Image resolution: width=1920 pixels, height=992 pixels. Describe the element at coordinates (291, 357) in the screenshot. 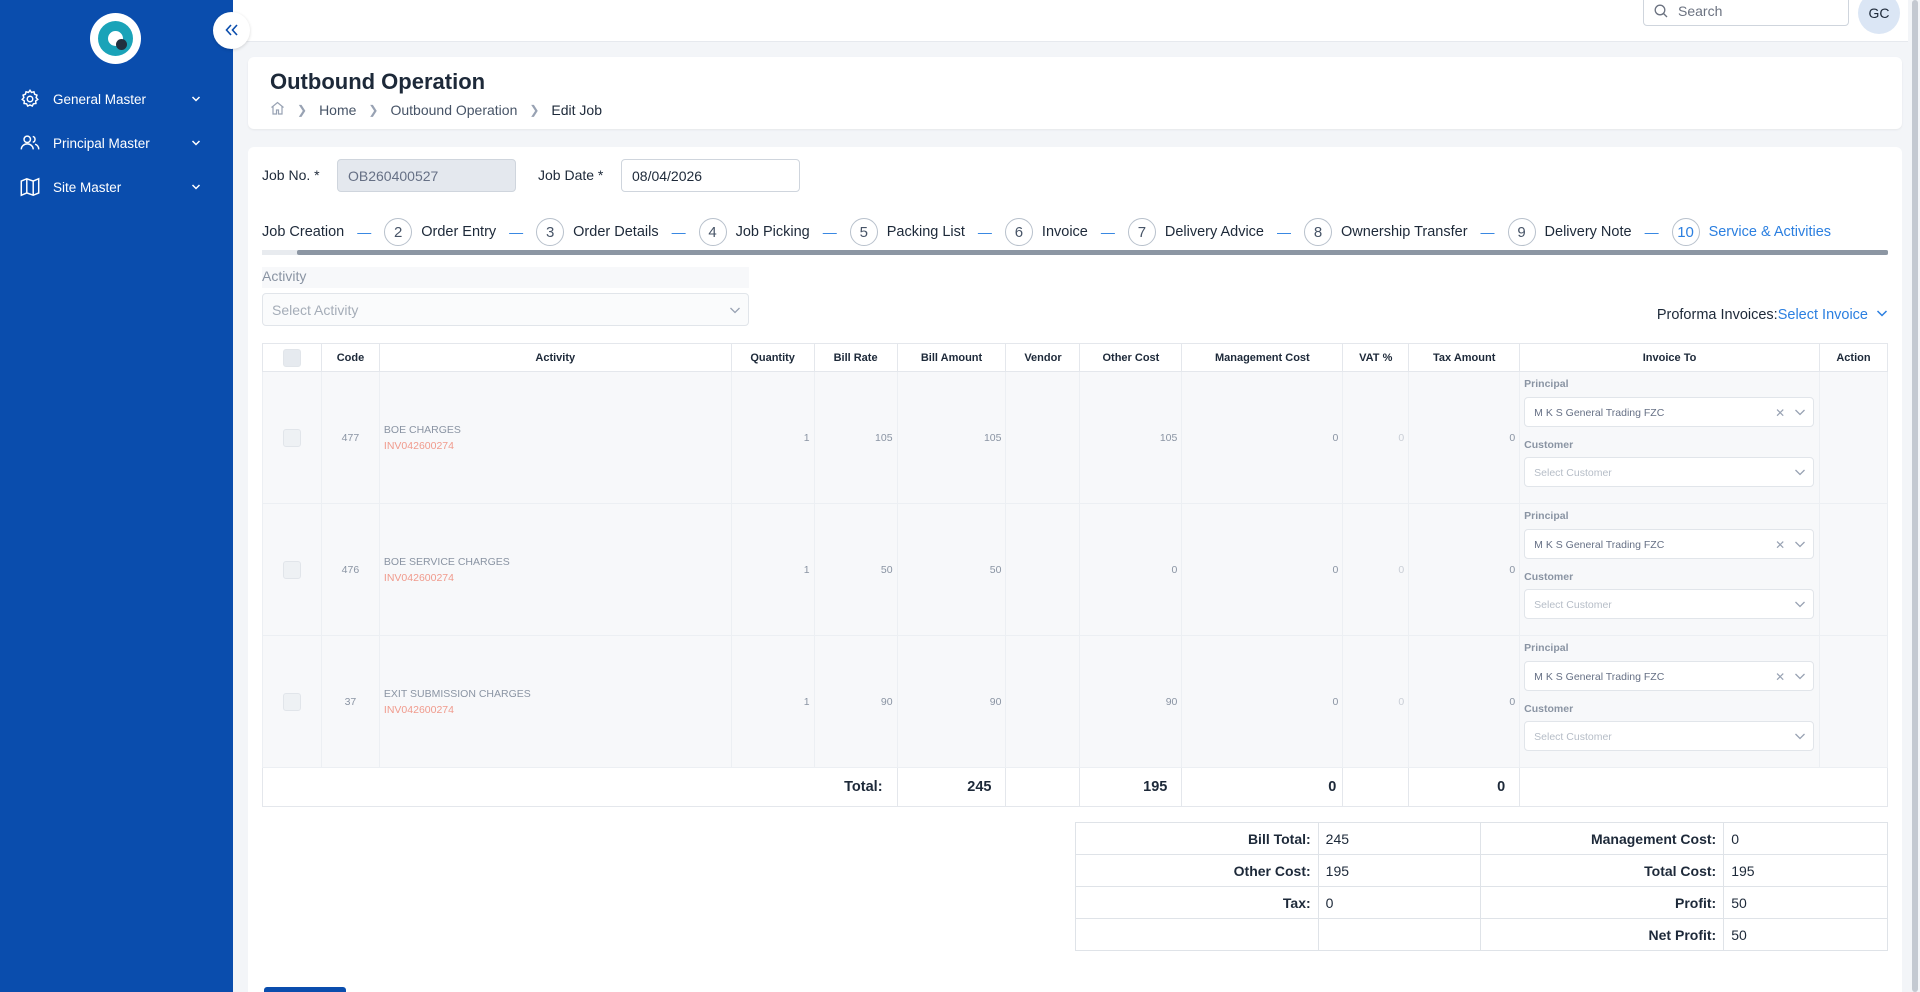

I see `select-all-checkbox` at that location.